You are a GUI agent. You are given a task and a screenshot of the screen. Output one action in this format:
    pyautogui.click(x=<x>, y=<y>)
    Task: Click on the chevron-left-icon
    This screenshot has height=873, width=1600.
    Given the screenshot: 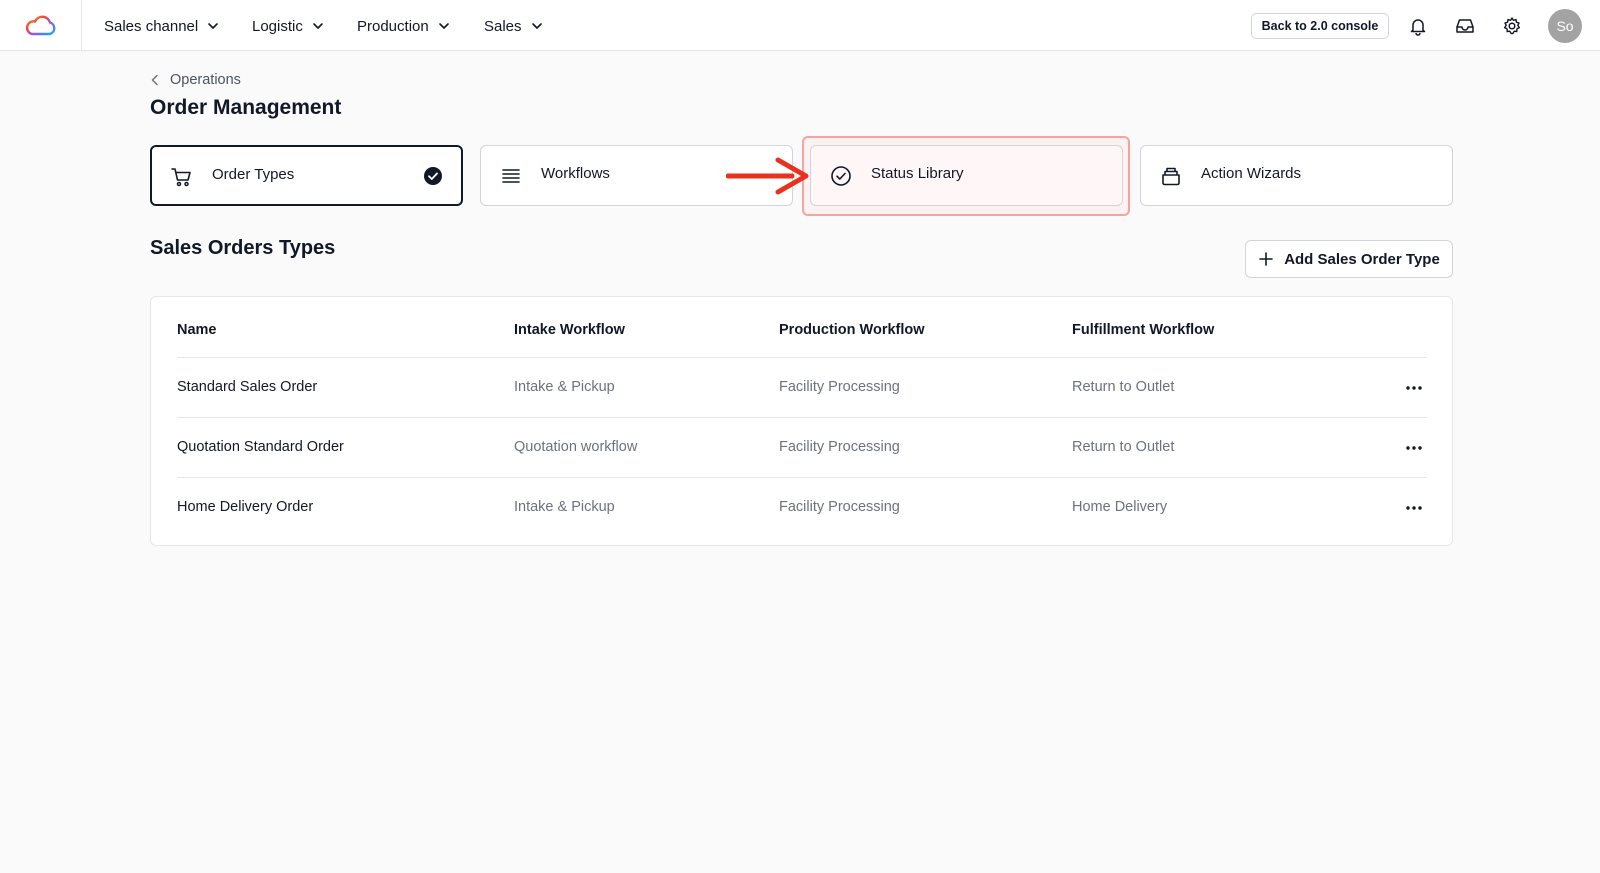 What is the action you would take?
    pyautogui.click(x=154, y=80)
    